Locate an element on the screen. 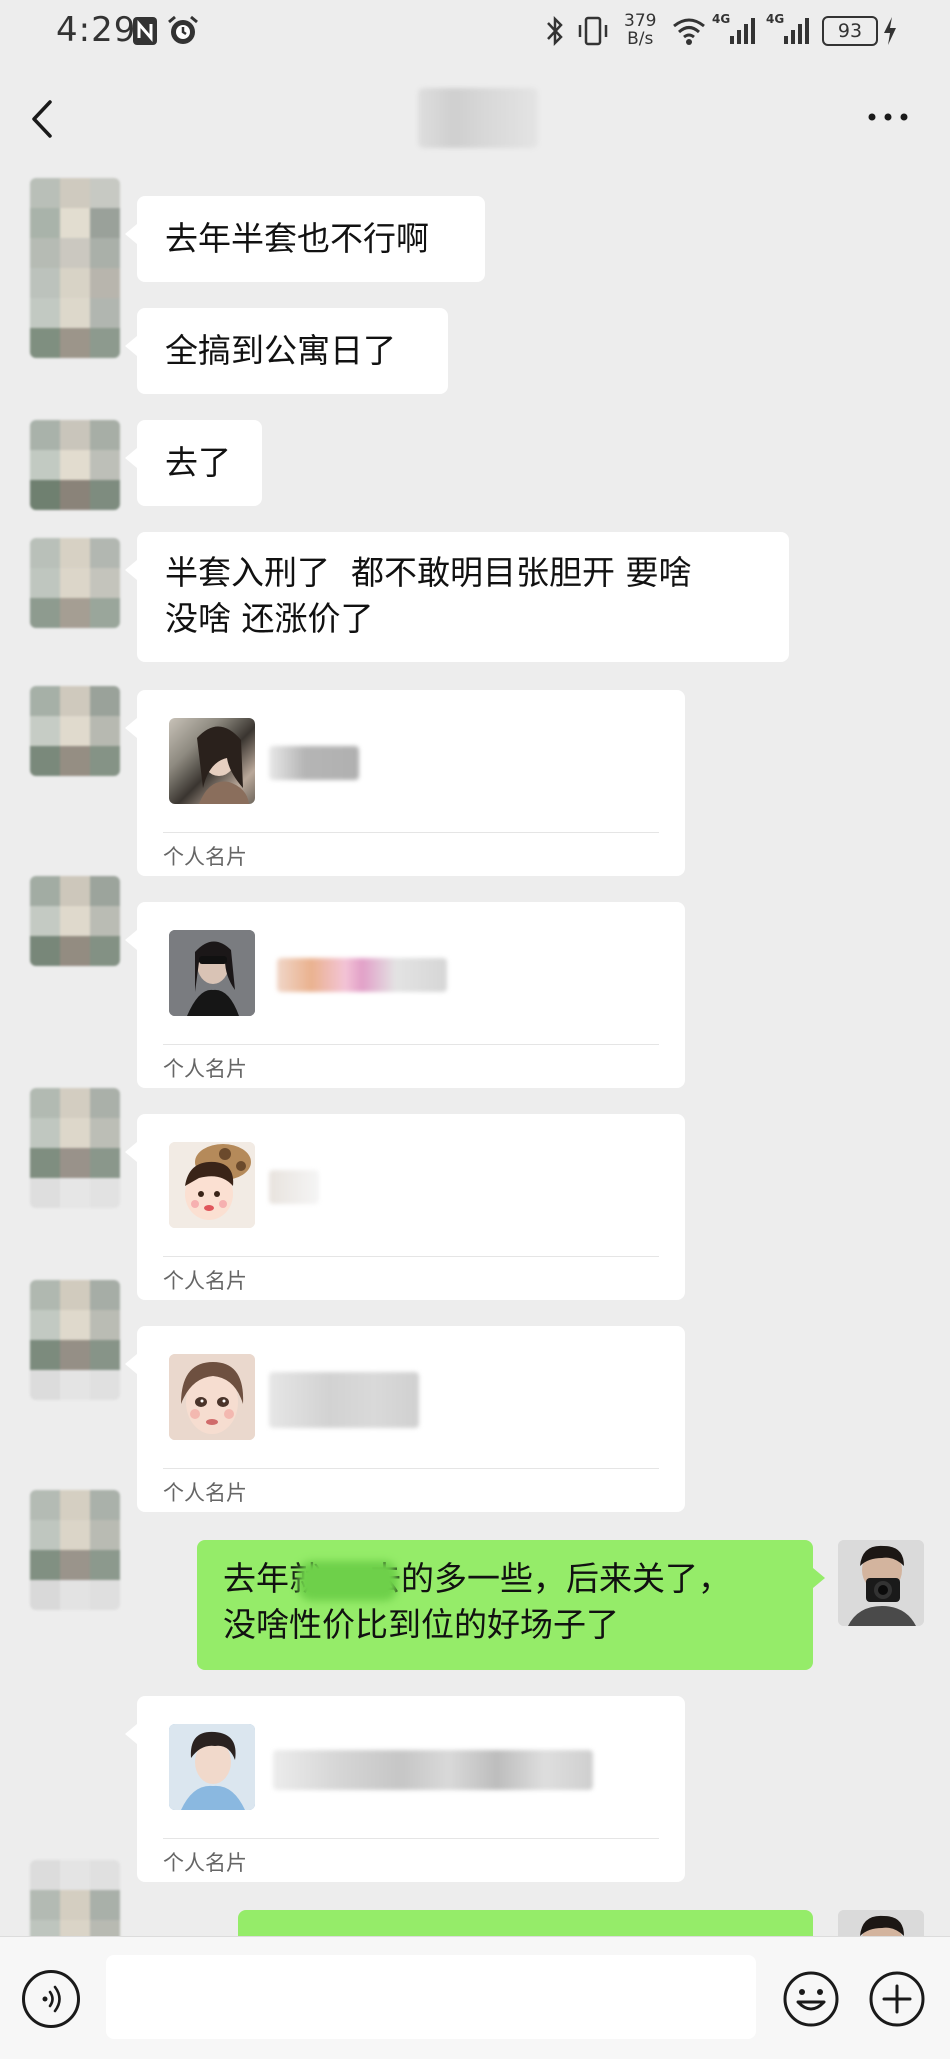 This screenshot has height=2059, width=950. message-bubble-left: 半套入刑了 都不敢明目张胆开 要啥 没啥 还涨价了 is located at coordinates (457, 597).